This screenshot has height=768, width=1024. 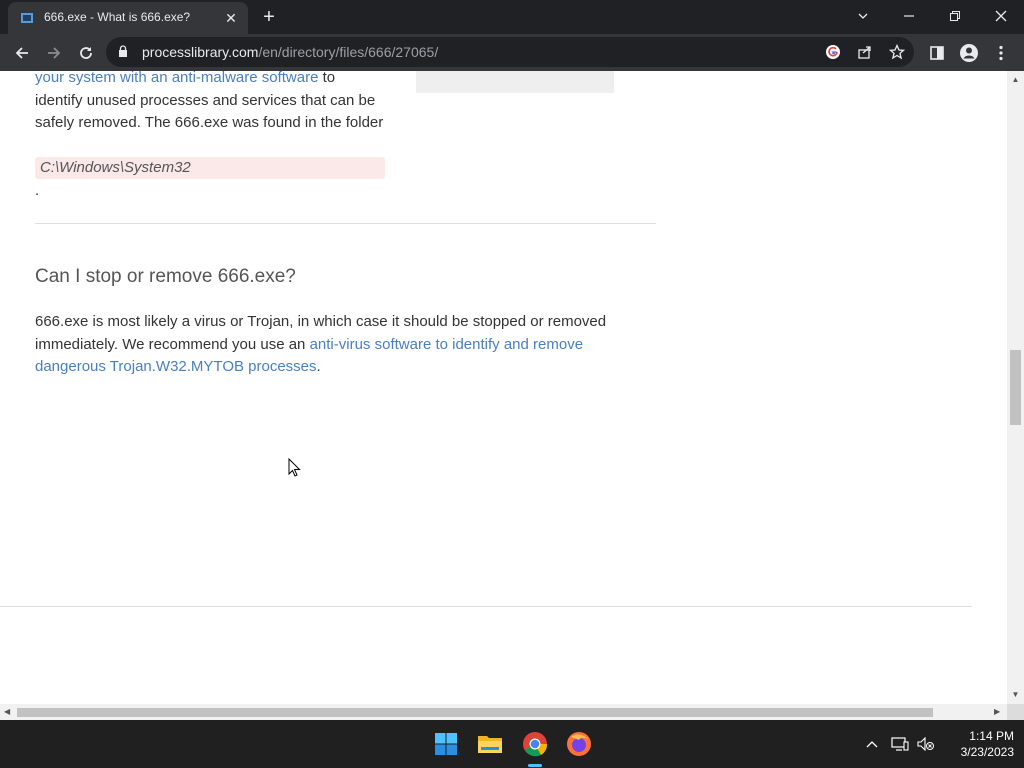 I want to click on browser-tab: 666.exe - What is 666.exe? ✕, so click(x=128, y=18).